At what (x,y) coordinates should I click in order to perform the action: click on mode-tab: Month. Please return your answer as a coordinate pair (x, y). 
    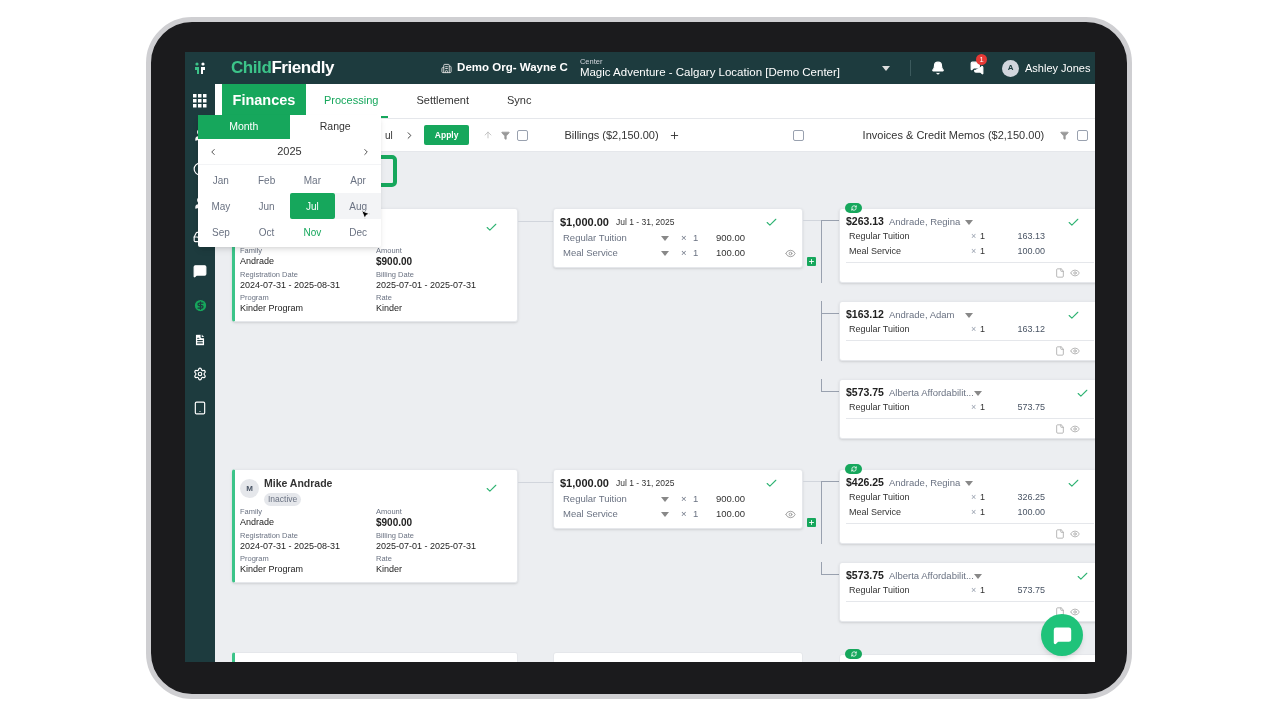
    Looking at the image, I should click on (244, 127).